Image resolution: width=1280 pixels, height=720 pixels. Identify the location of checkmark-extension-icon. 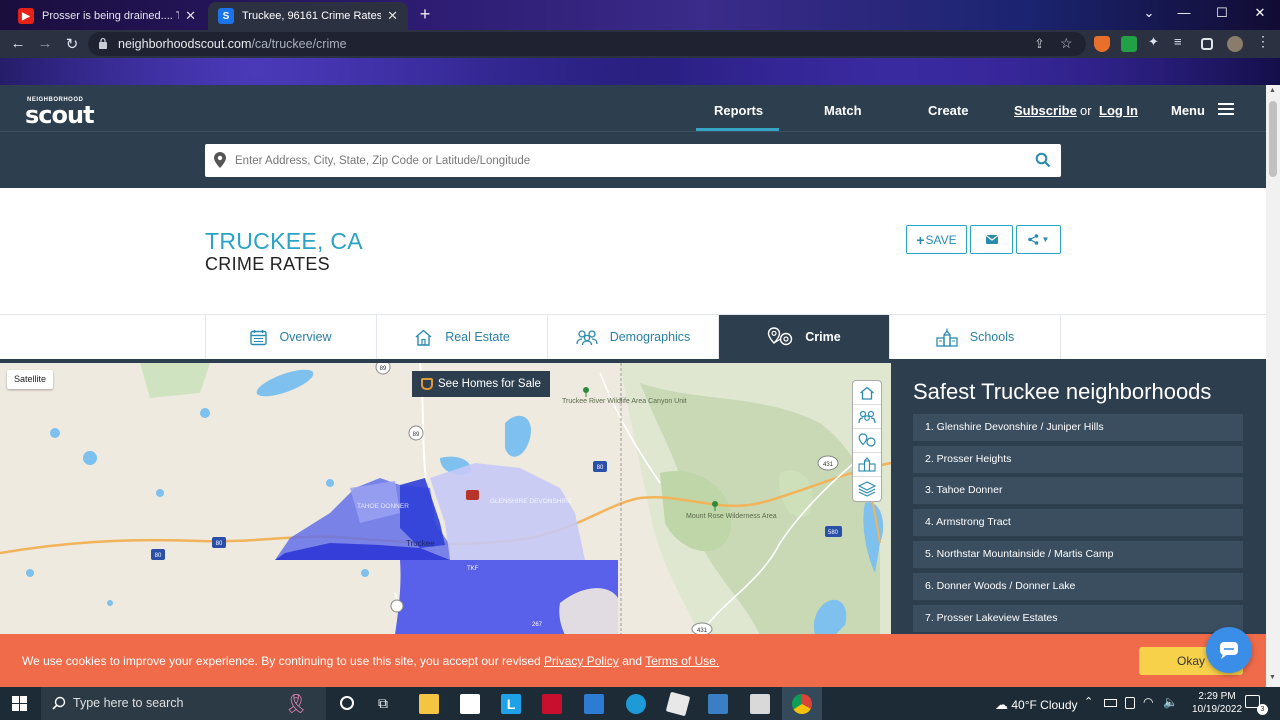
(1129, 44).